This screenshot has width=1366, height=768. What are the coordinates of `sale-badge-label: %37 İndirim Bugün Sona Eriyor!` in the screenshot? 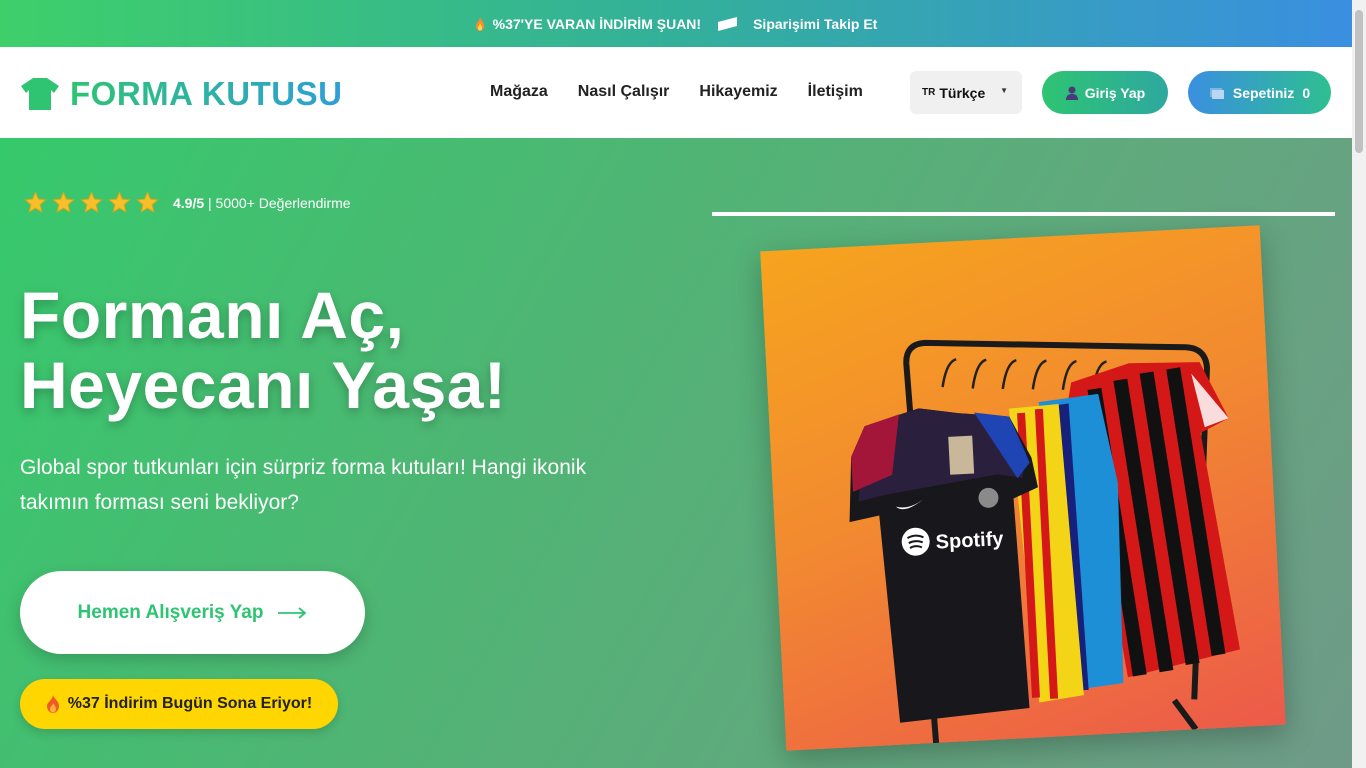 It's located at (190, 703).